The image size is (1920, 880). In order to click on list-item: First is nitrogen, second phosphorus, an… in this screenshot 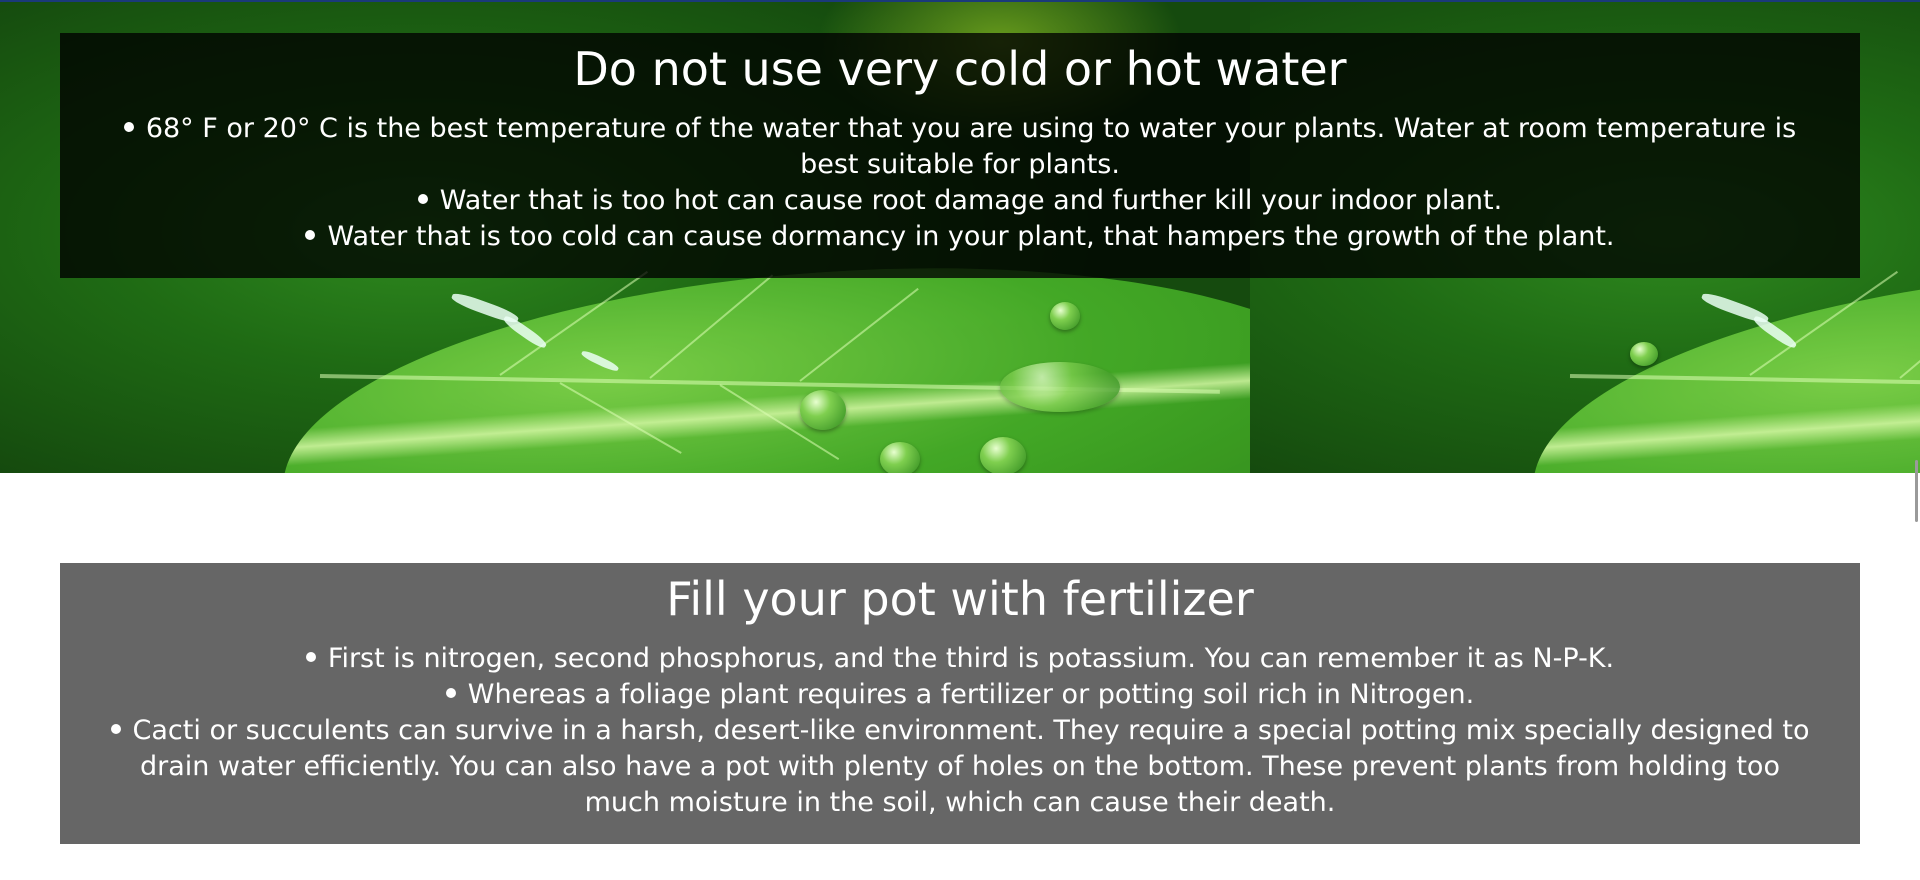, I will do `click(960, 659)`.